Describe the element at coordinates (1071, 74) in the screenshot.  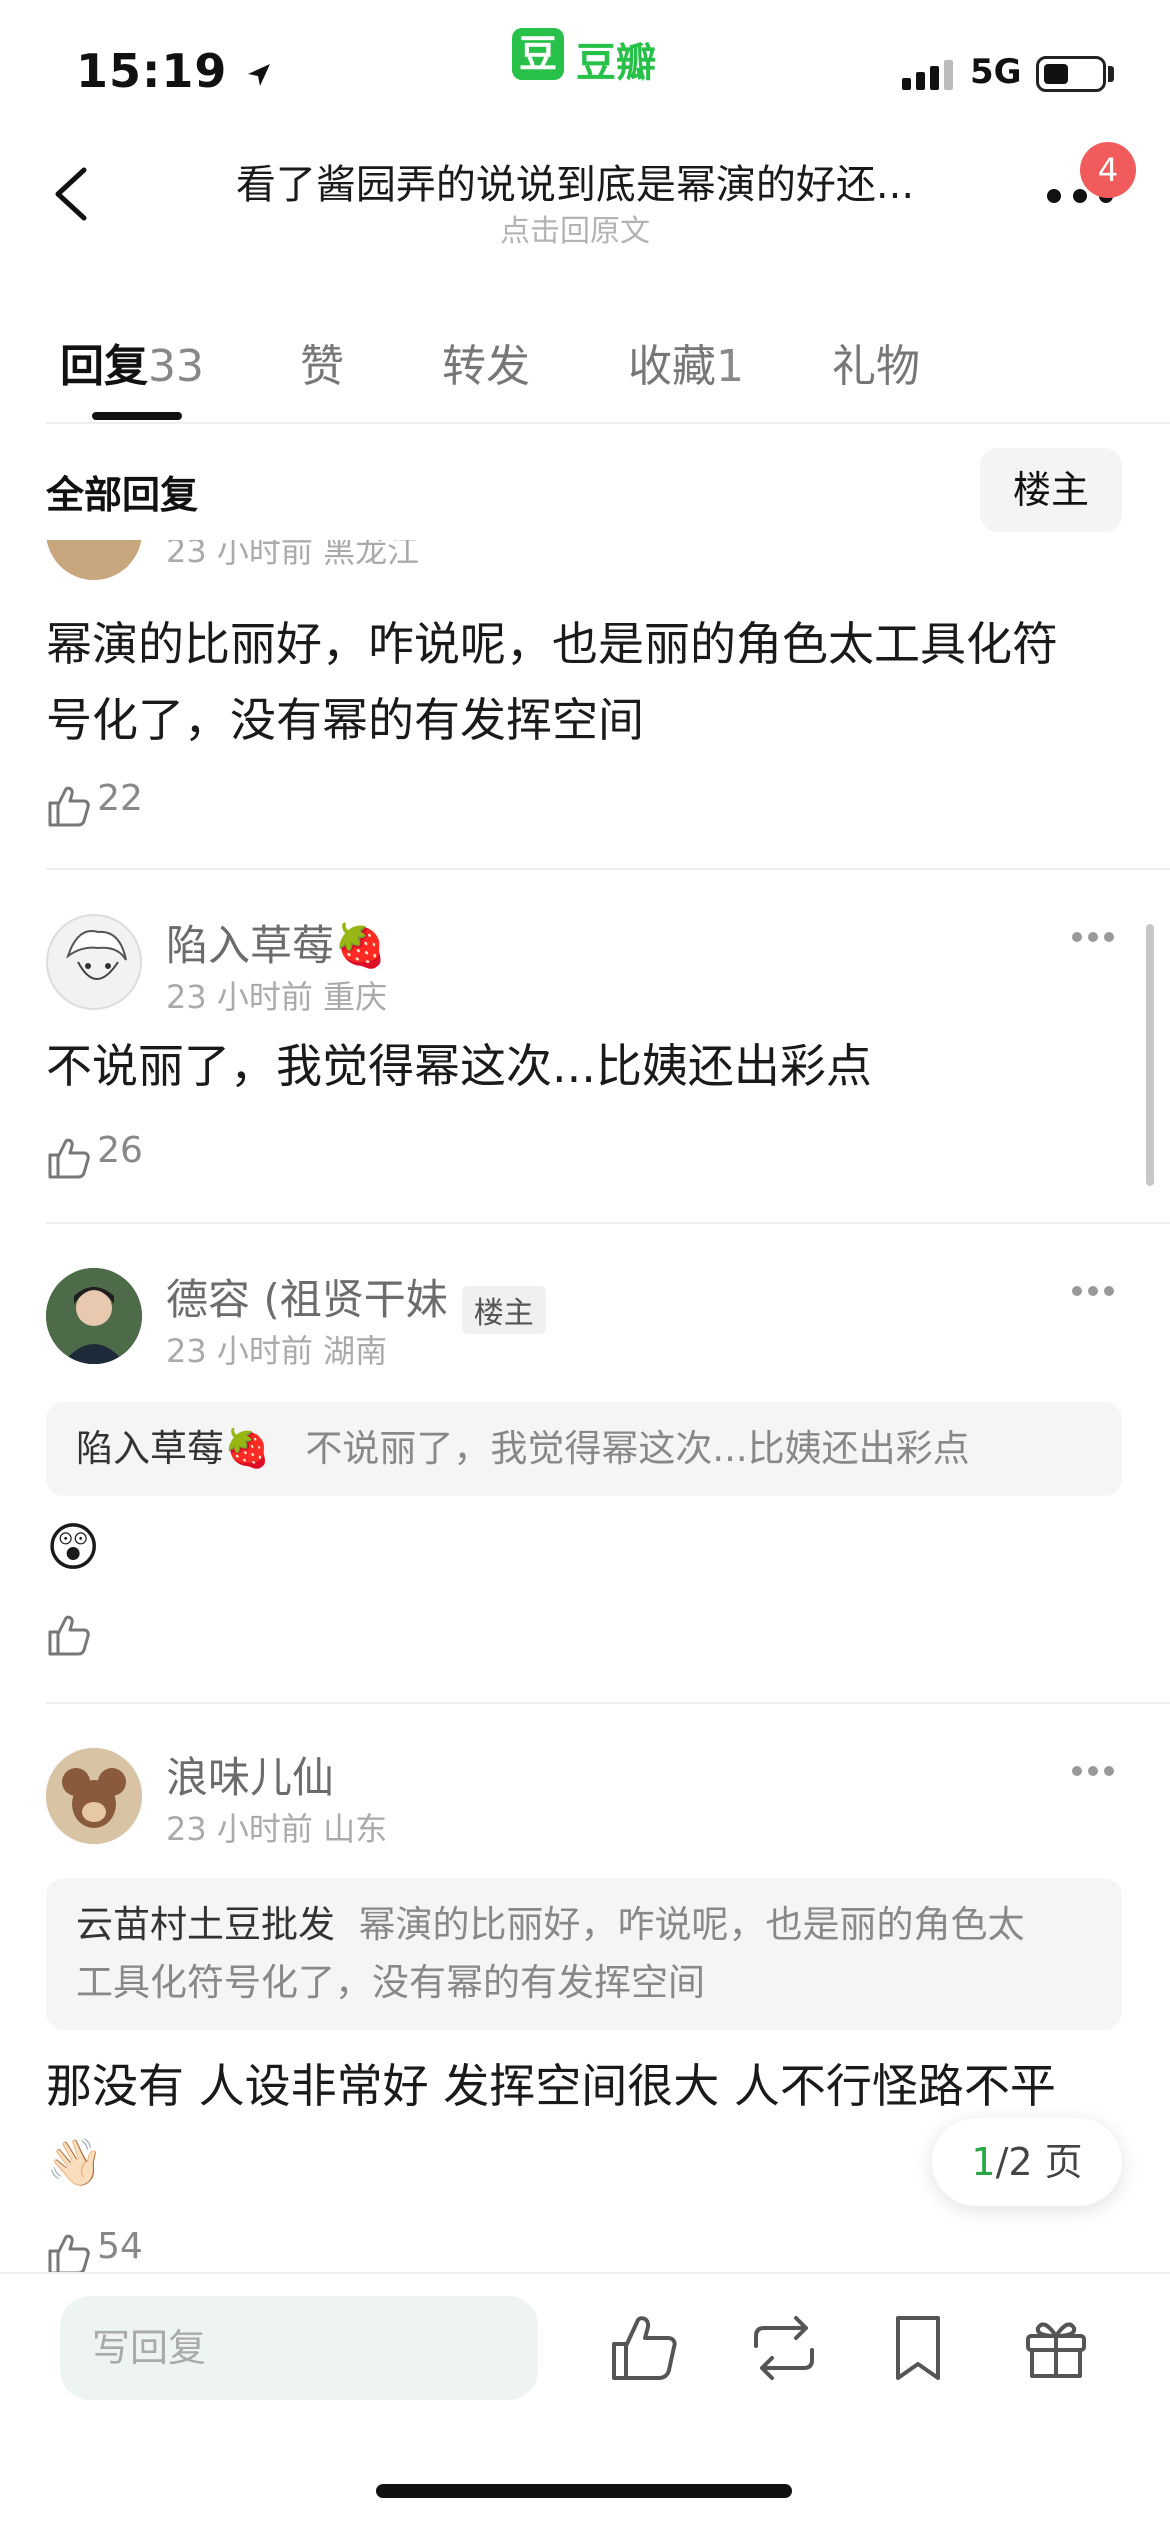
I see `battery-icon` at that location.